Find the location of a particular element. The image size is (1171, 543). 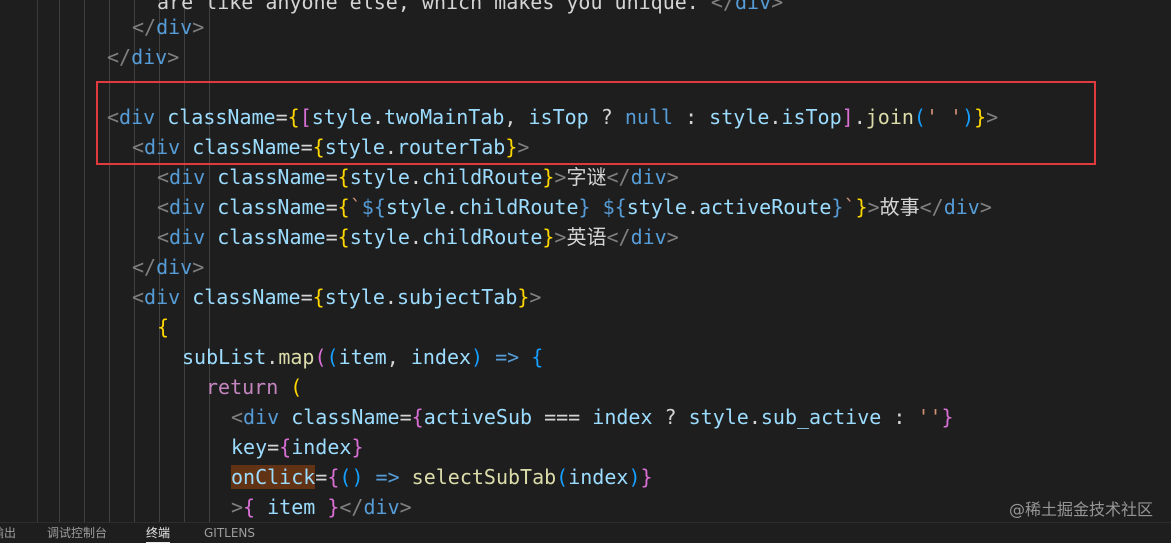

tab-output: 输出 is located at coordinates (8, 533).